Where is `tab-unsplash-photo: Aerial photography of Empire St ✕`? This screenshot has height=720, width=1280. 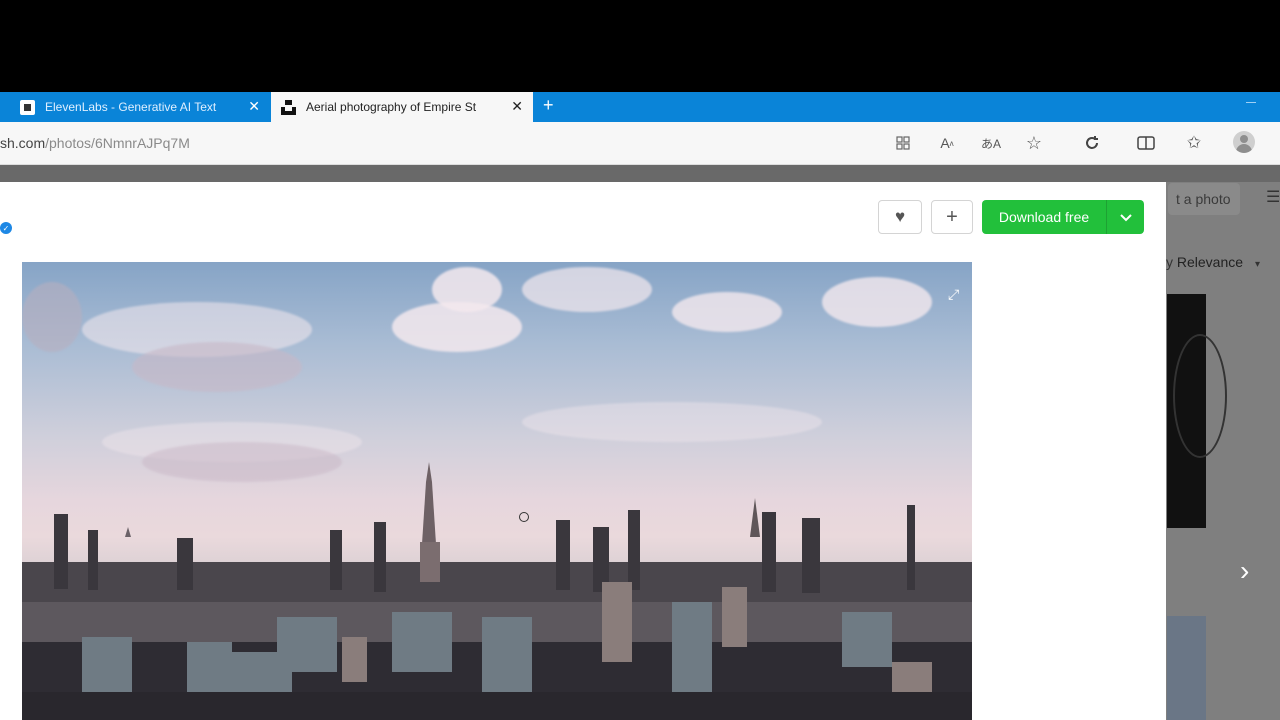 tab-unsplash-photo: Aerial photography of Empire St ✕ is located at coordinates (402, 107).